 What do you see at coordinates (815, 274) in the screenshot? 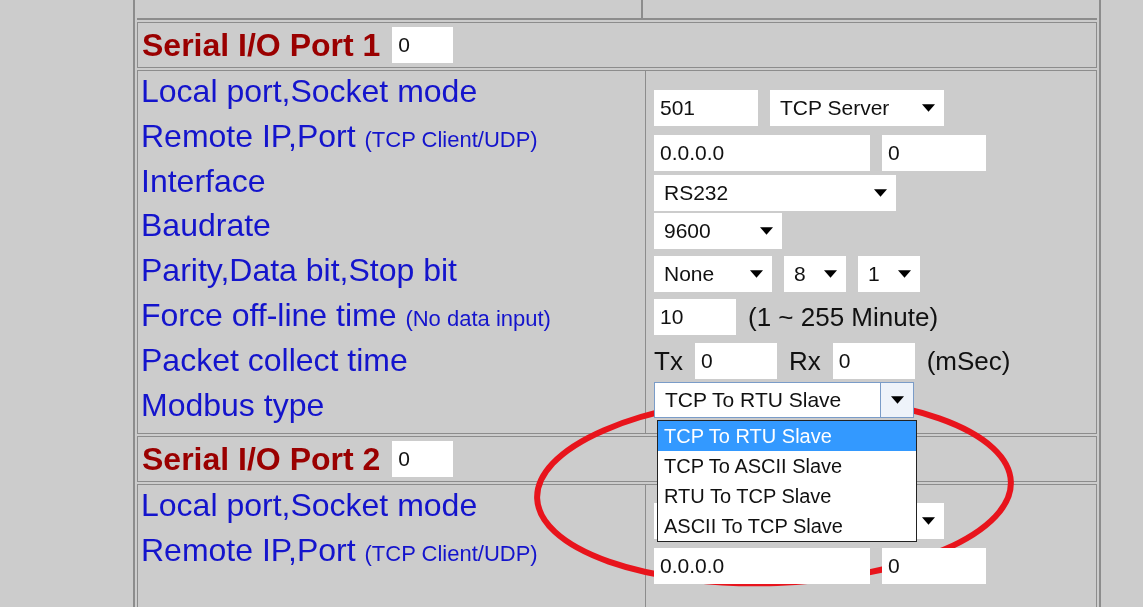
I see `dropdown: 8` at bounding box center [815, 274].